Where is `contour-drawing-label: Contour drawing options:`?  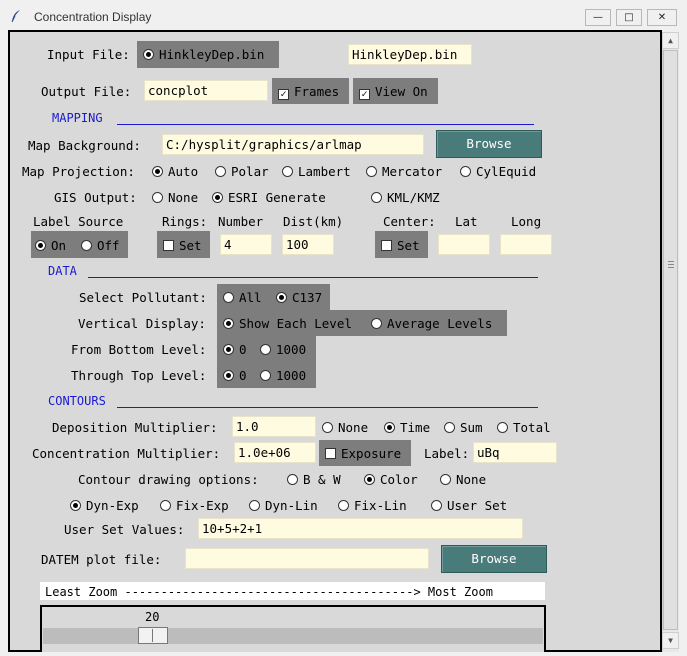
contour-drawing-label: Contour drawing options: is located at coordinates (168, 479).